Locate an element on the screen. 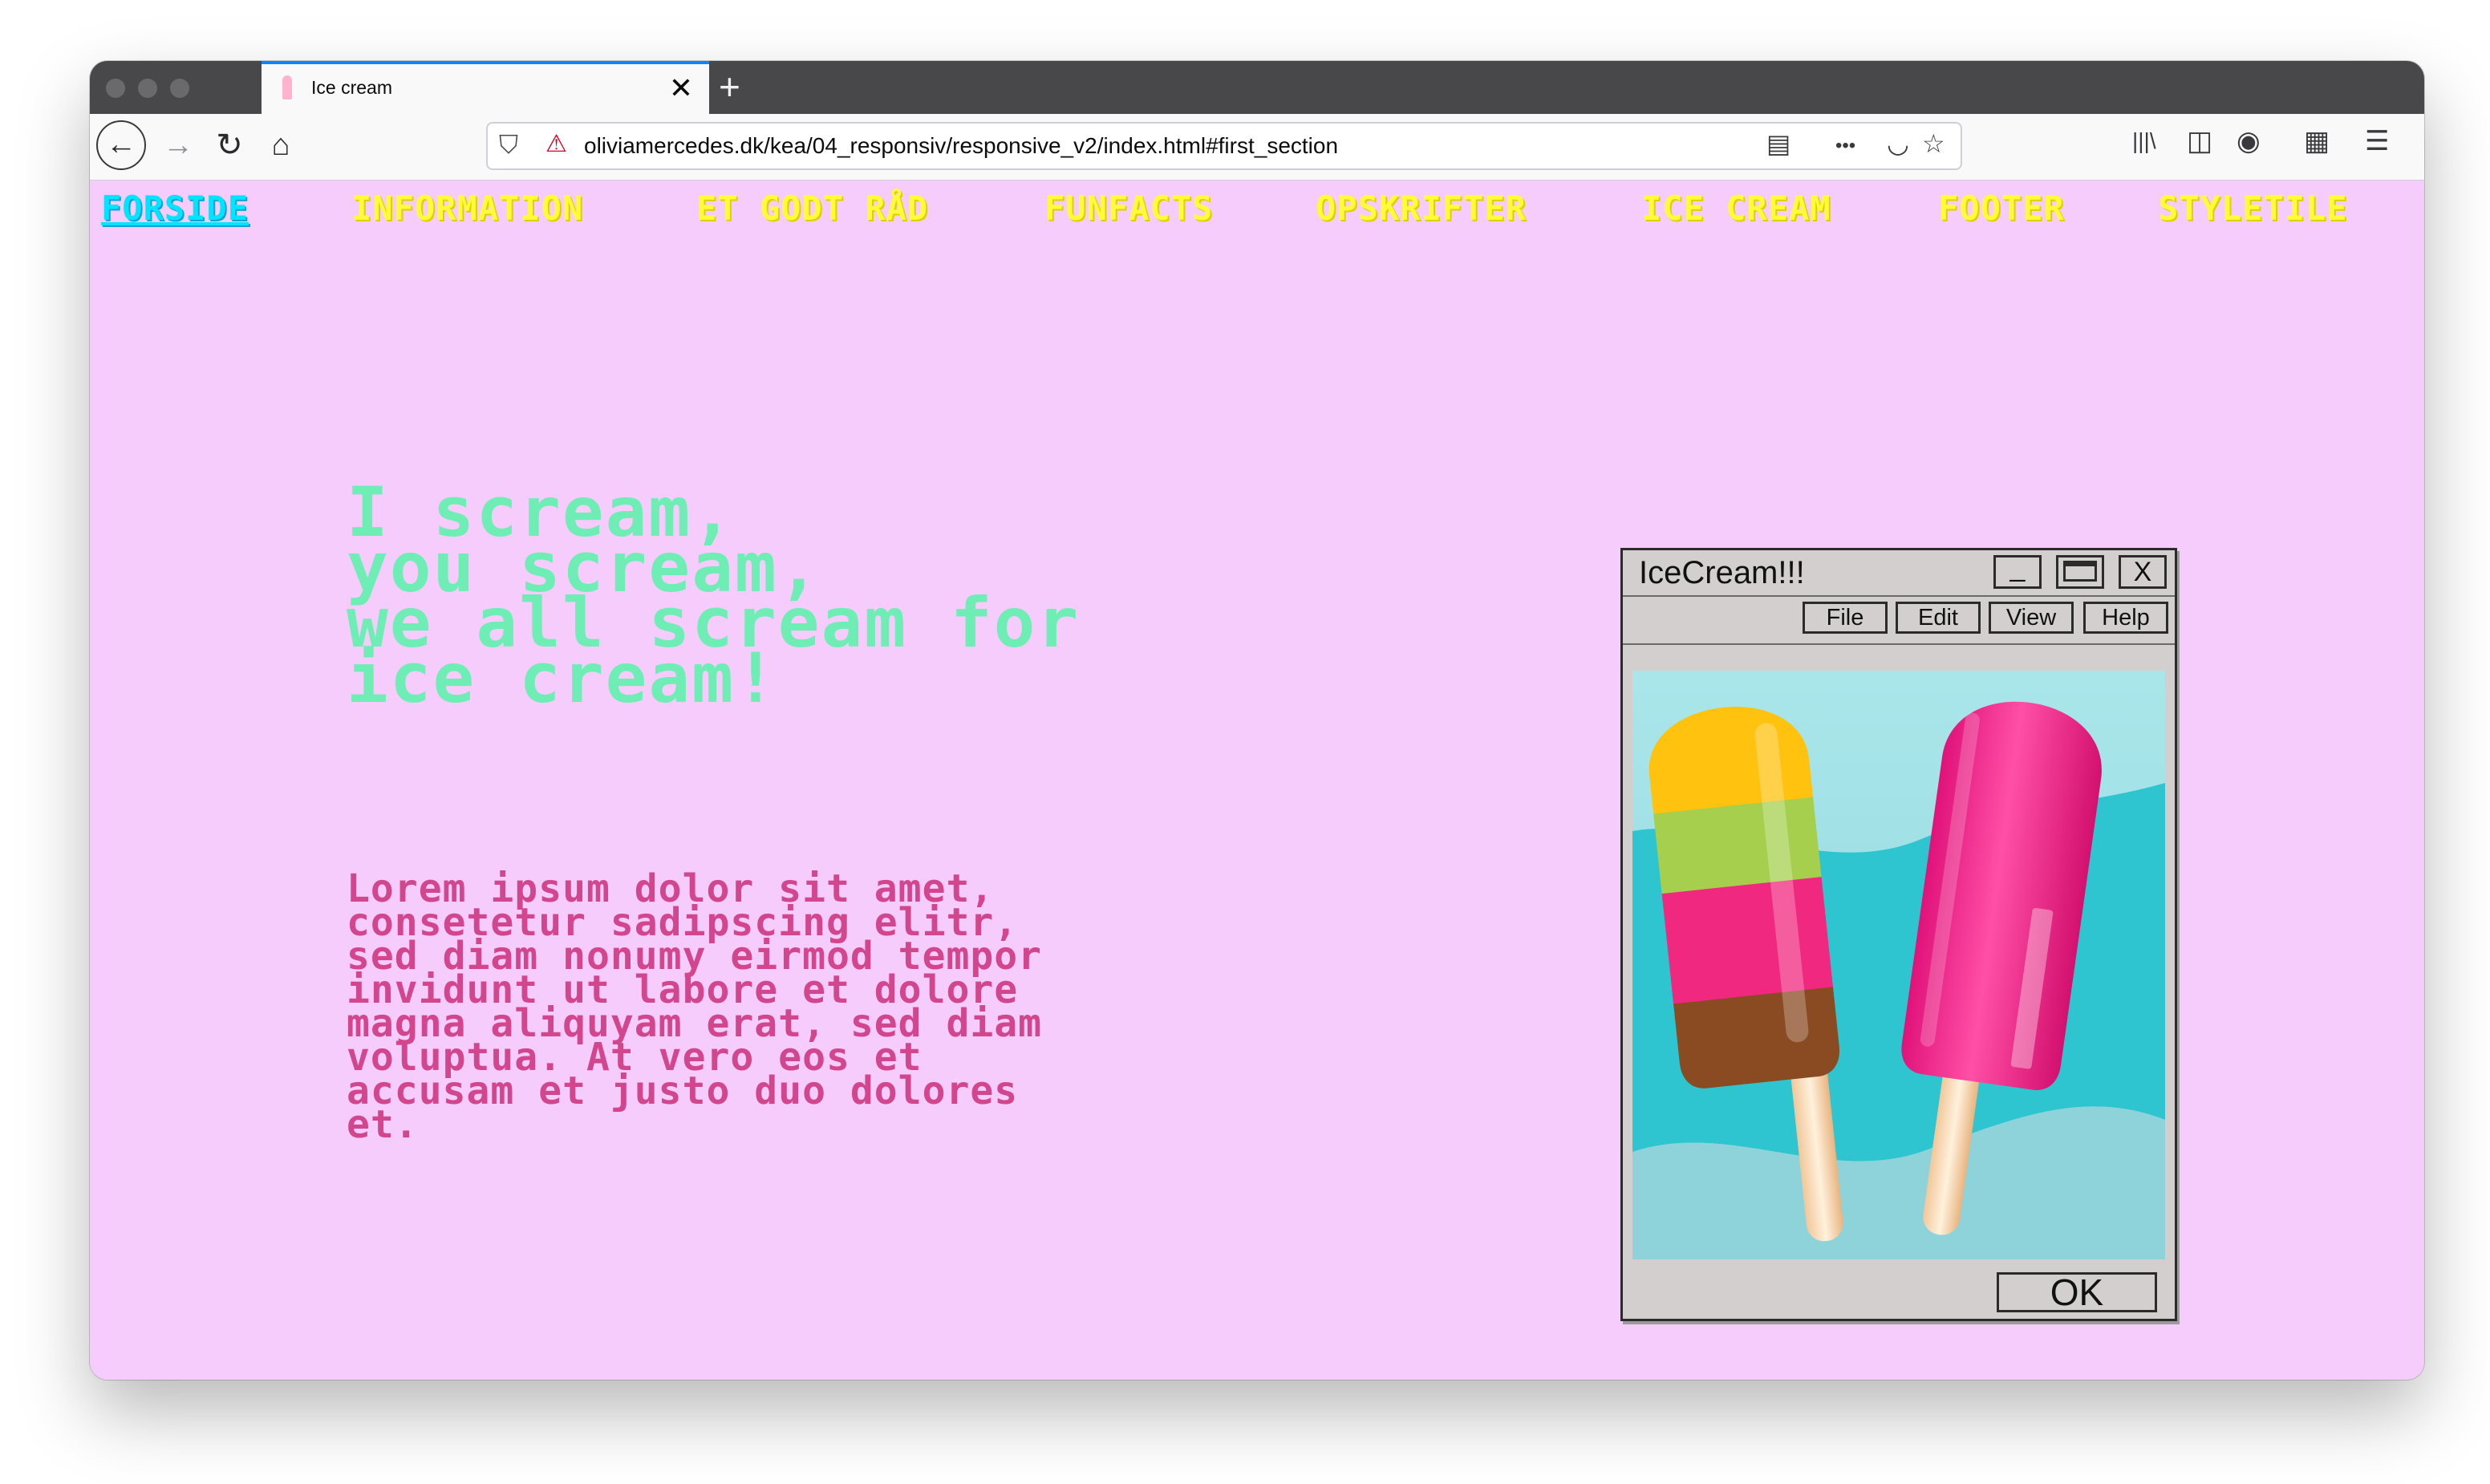 The height and width of the screenshot is (1484, 2490). popsicles-svg is located at coordinates (1898, 965).